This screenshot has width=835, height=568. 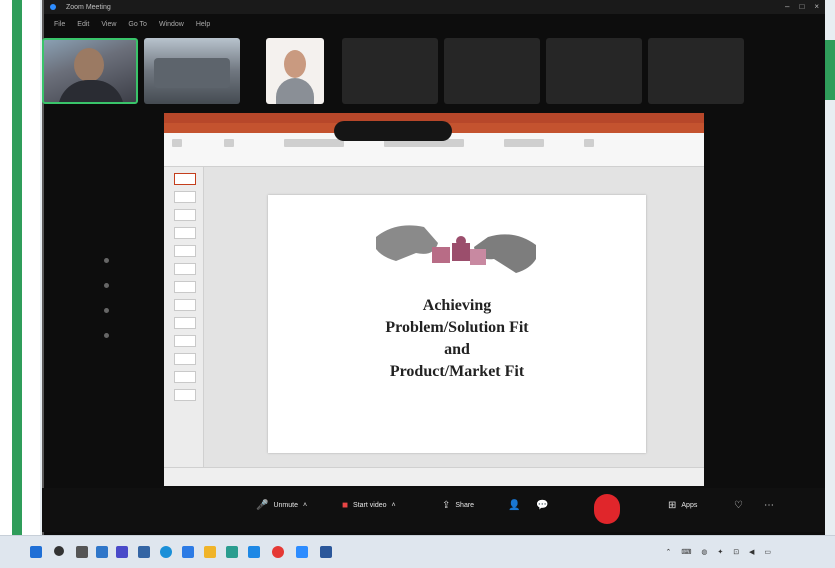 I want to click on zoom-taskbar-icon, so click(x=302, y=552).